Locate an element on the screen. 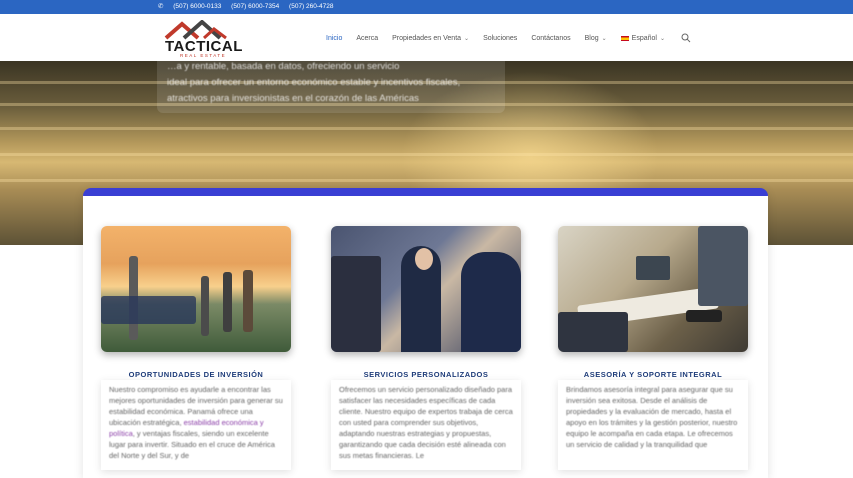 The image size is (853, 478). nav-item-contactanos: Contáctanos is located at coordinates (550, 38).